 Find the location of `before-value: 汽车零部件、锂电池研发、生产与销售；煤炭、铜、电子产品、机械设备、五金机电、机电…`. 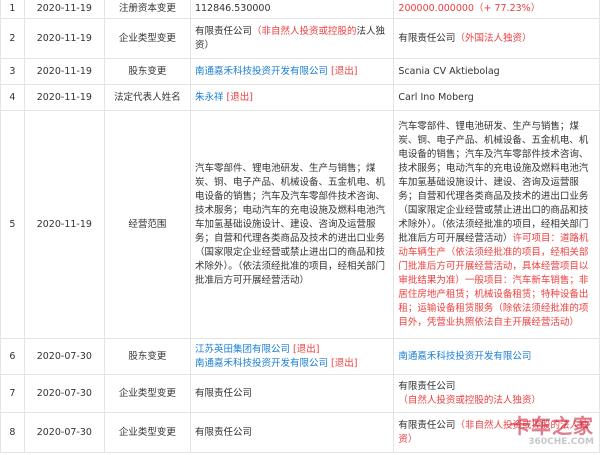

before-value: 汽车零部件、锂电池研发、生产与销售；煤炭、铜、电子产品、机械设备、五金机电、机电… is located at coordinates (289, 224).